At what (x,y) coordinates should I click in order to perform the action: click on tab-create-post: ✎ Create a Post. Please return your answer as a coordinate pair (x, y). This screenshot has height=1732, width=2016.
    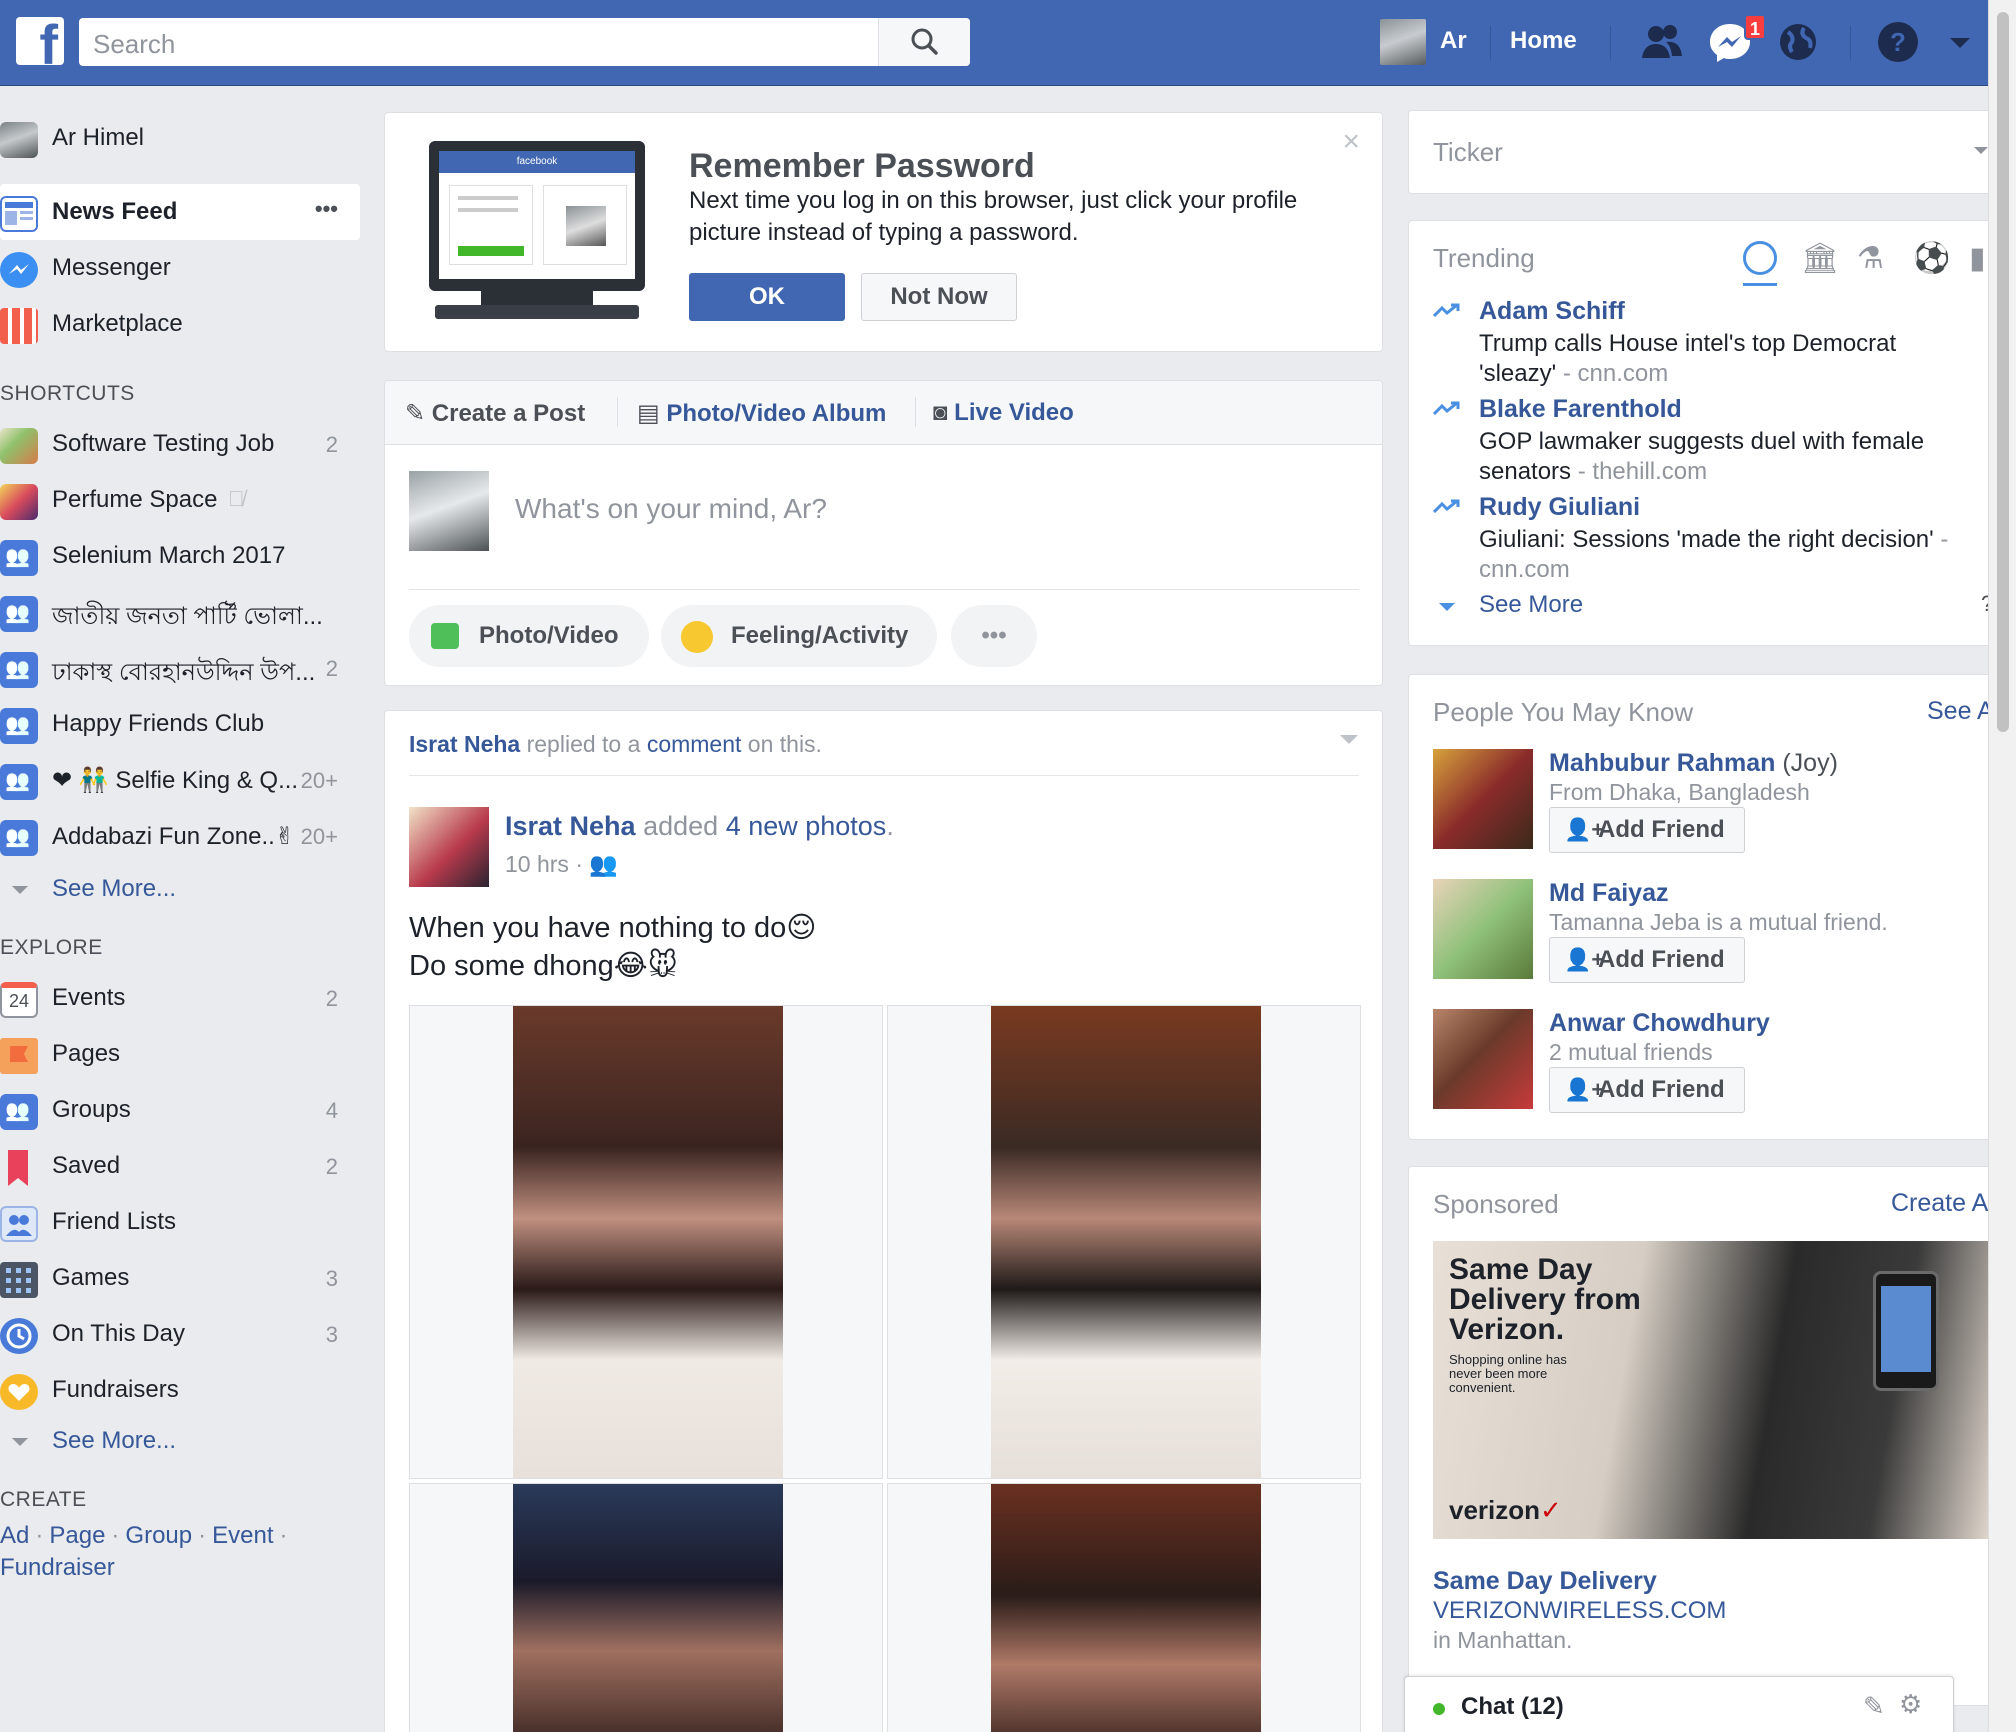
    Looking at the image, I should click on (495, 413).